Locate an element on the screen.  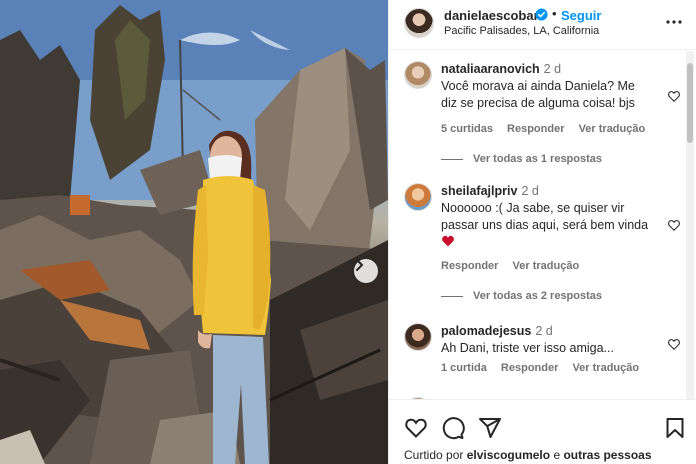
next-photo-button is located at coordinates (366, 271).